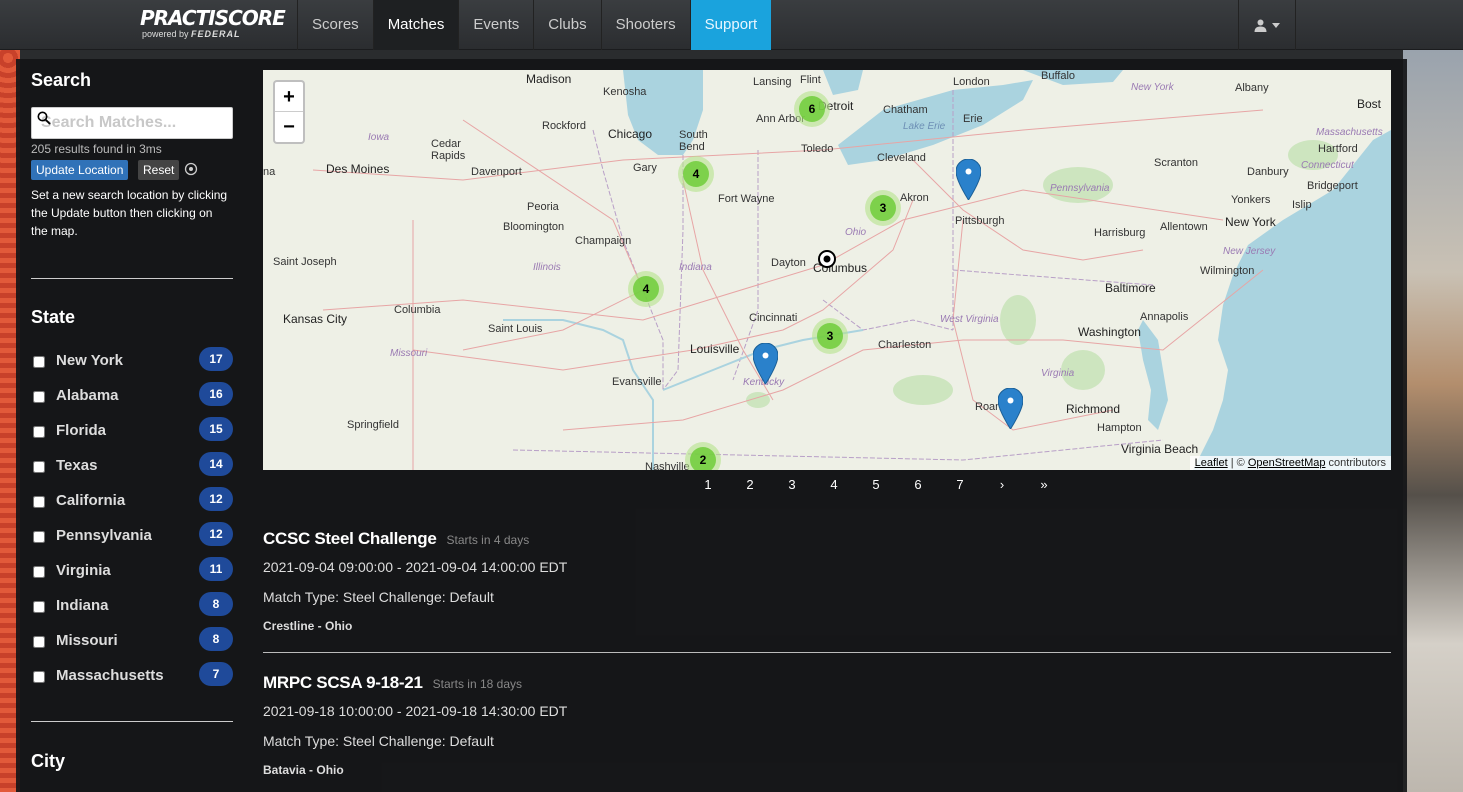  What do you see at coordinates (827, 259) in the screenshot?
I see `current-location-icon` at bounding box center [827, 259].